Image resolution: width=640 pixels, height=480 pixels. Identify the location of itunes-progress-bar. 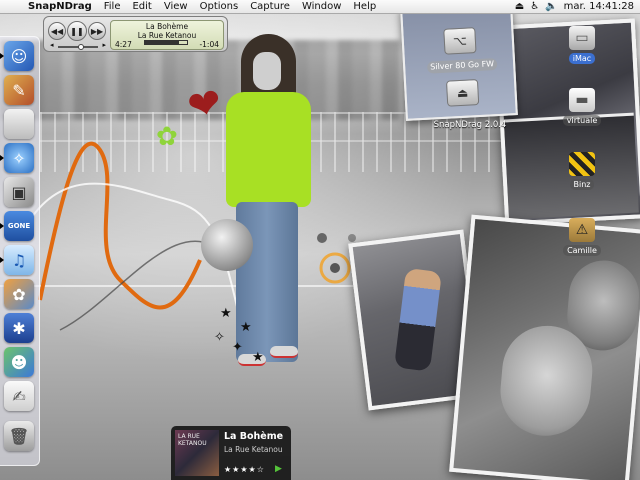
(165, 42).